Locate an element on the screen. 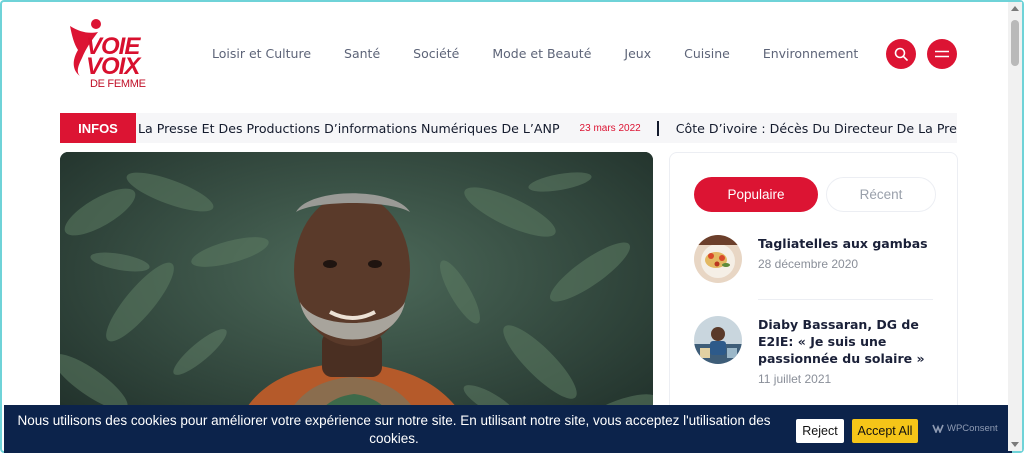 The image size is (1024, 453). nav-item-sante: Santé is located at coordinates (362, 53).